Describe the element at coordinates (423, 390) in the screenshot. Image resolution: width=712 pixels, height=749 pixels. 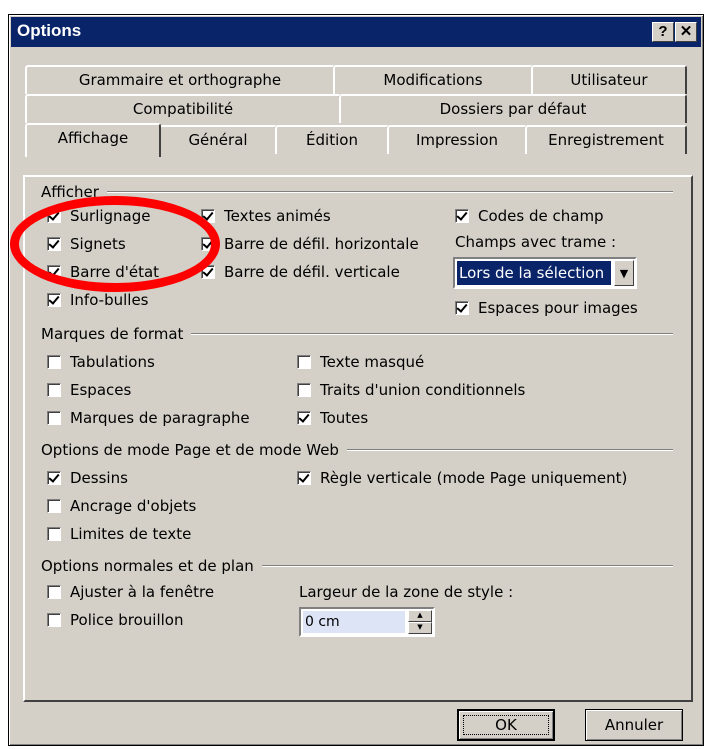
I see `checkbox-label: Traits d'union conditionnels` at that location.